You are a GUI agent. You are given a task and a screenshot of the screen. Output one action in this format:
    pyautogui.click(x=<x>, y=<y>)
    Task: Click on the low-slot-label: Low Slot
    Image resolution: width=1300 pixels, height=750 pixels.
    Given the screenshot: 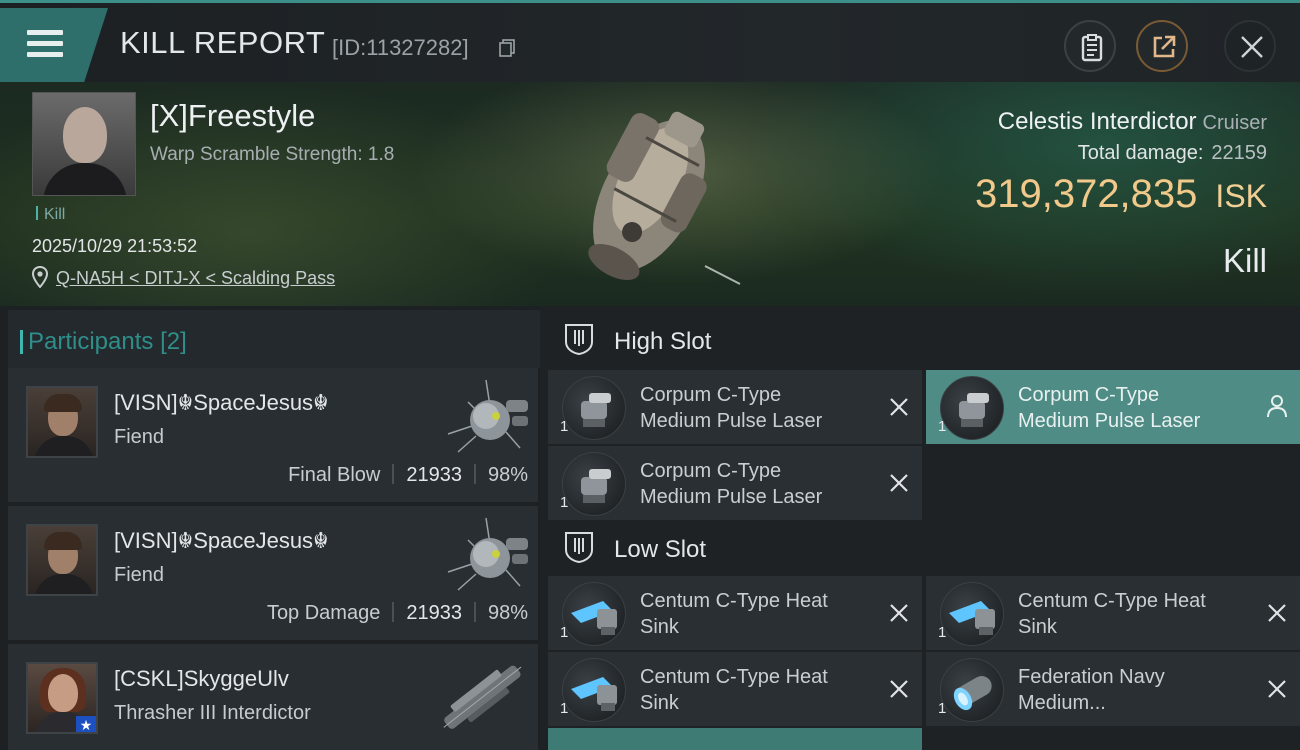 What is the action you would take?
    pyautogui.click(x=660, y=549)
    